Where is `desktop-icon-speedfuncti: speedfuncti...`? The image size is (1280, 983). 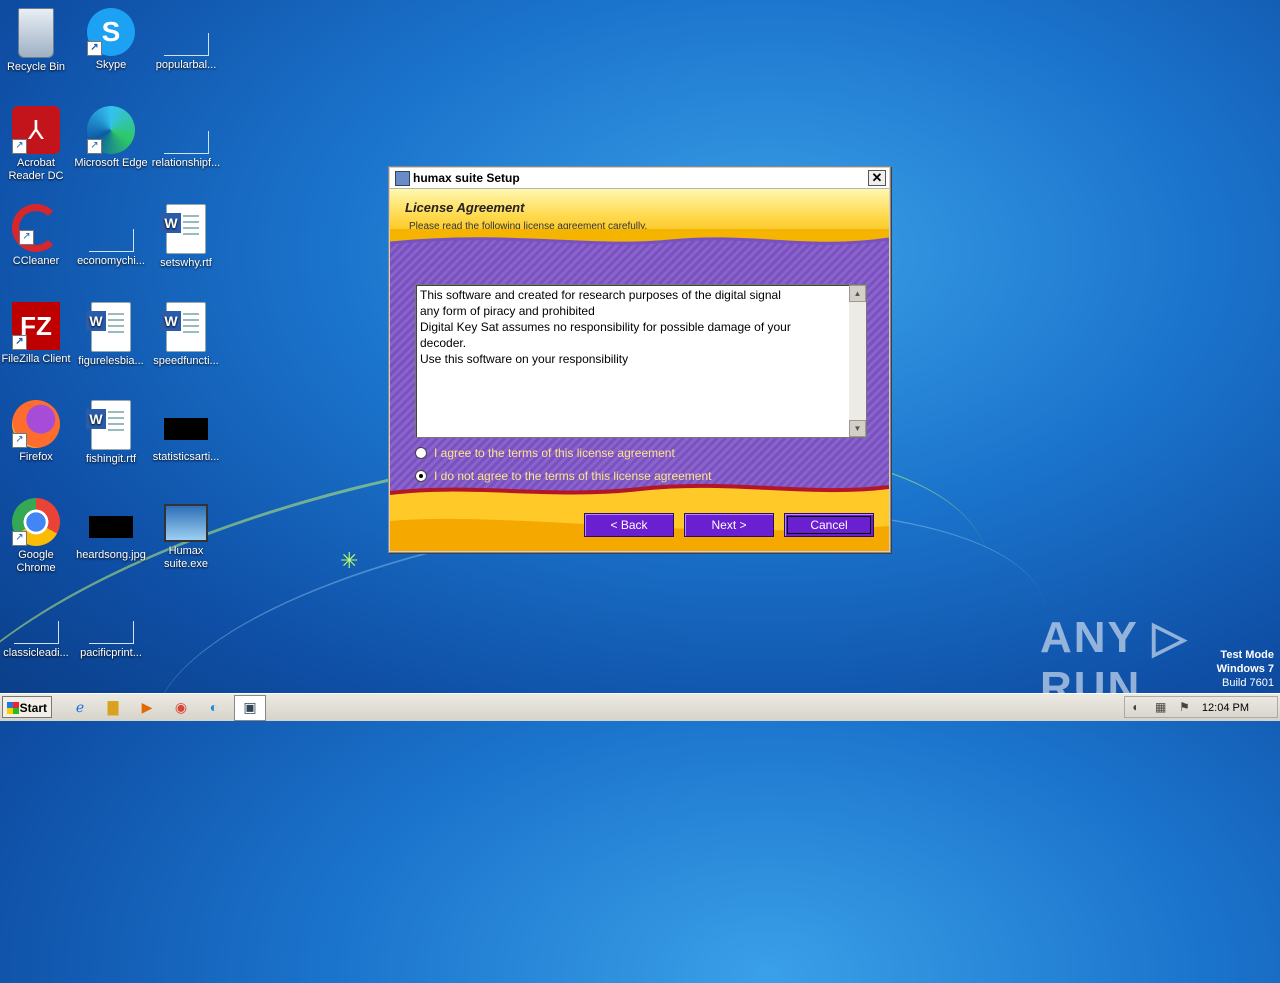
desktop-icon-speedfuncti: speedfuncti... is located at coordinates (186, 335).